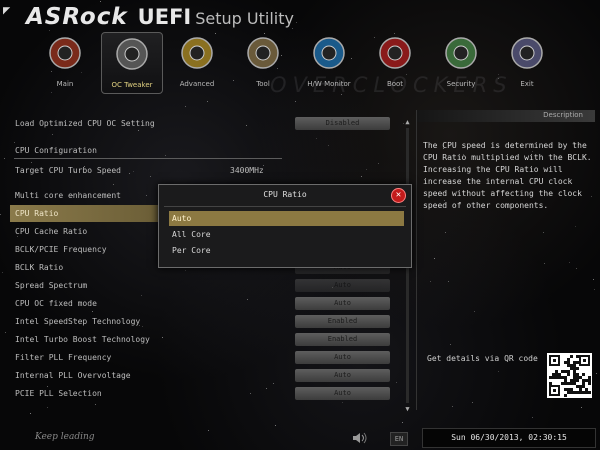  I want to click on setting-row-load-optimized-cpu-oc-setting: Load Optimized CPU OC Setting Disabled, so click(205, 123).